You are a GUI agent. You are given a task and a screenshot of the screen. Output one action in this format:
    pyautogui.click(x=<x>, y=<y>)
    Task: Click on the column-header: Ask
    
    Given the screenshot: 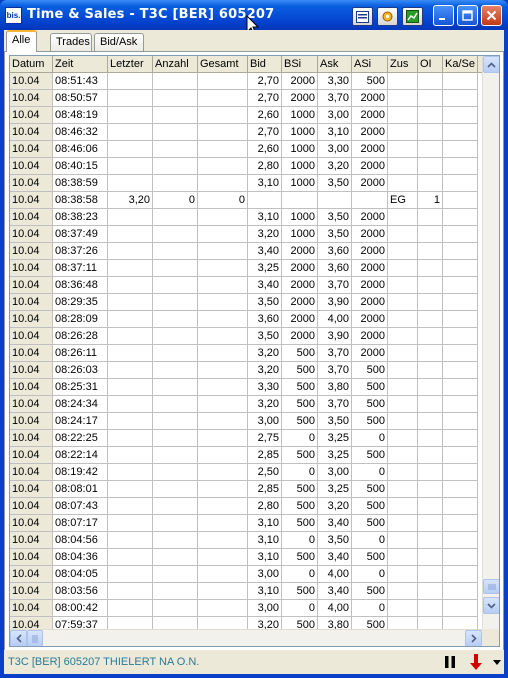 What is the action you would take?
    pyautogui.click(x=335, y=64)
    